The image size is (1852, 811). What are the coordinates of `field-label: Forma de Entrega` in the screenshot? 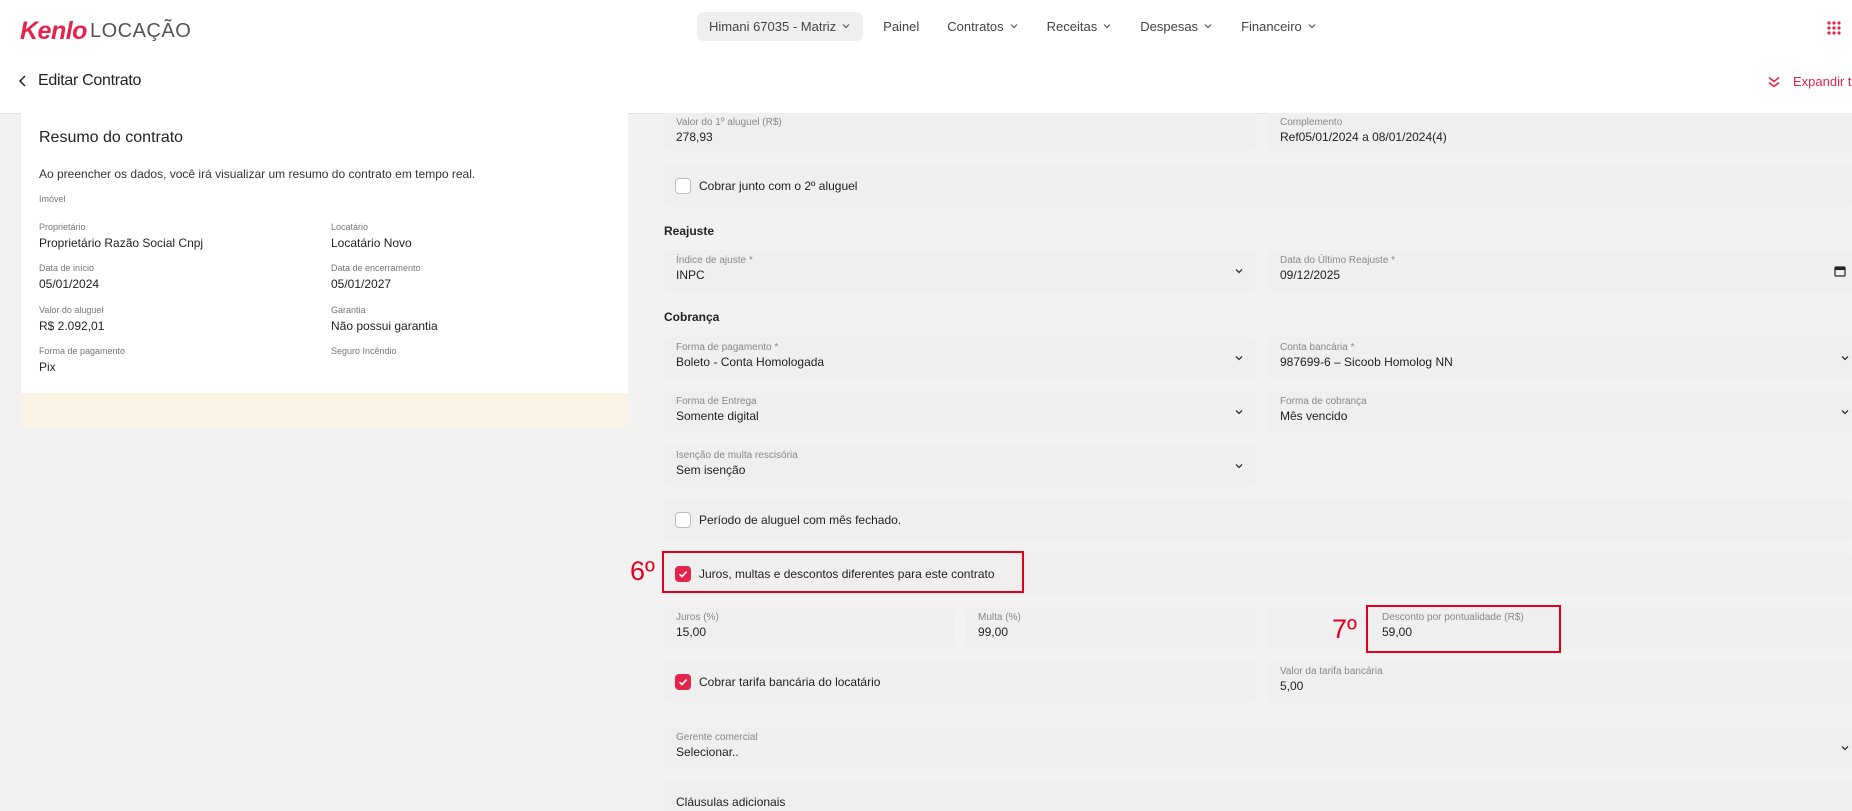 It's located at (716, 401).